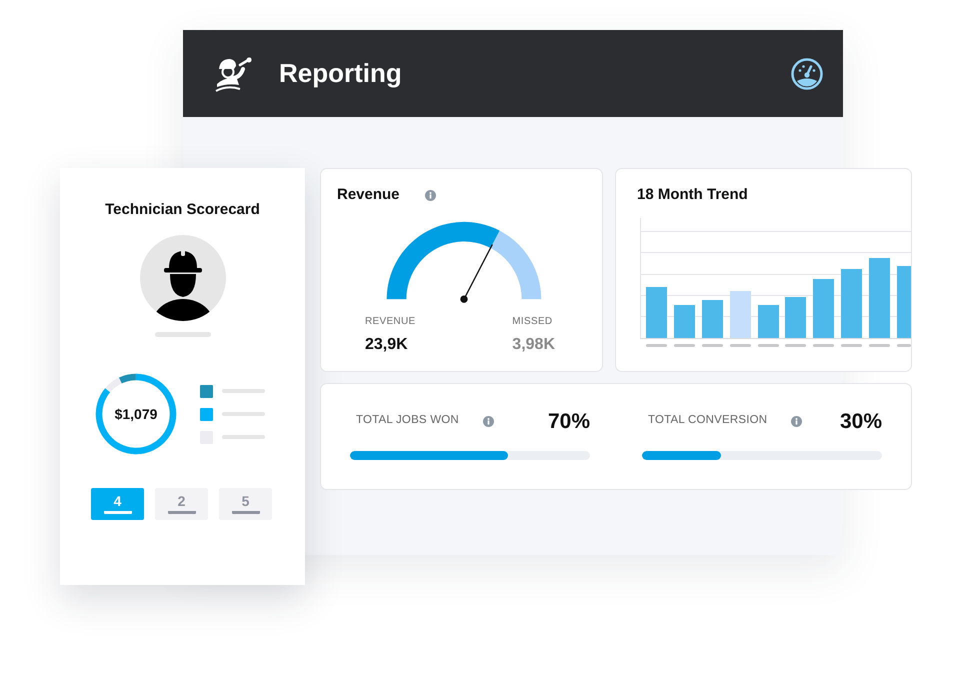  I want to click on metric-label: TOTAL JOBS WON, so click(407, 420).